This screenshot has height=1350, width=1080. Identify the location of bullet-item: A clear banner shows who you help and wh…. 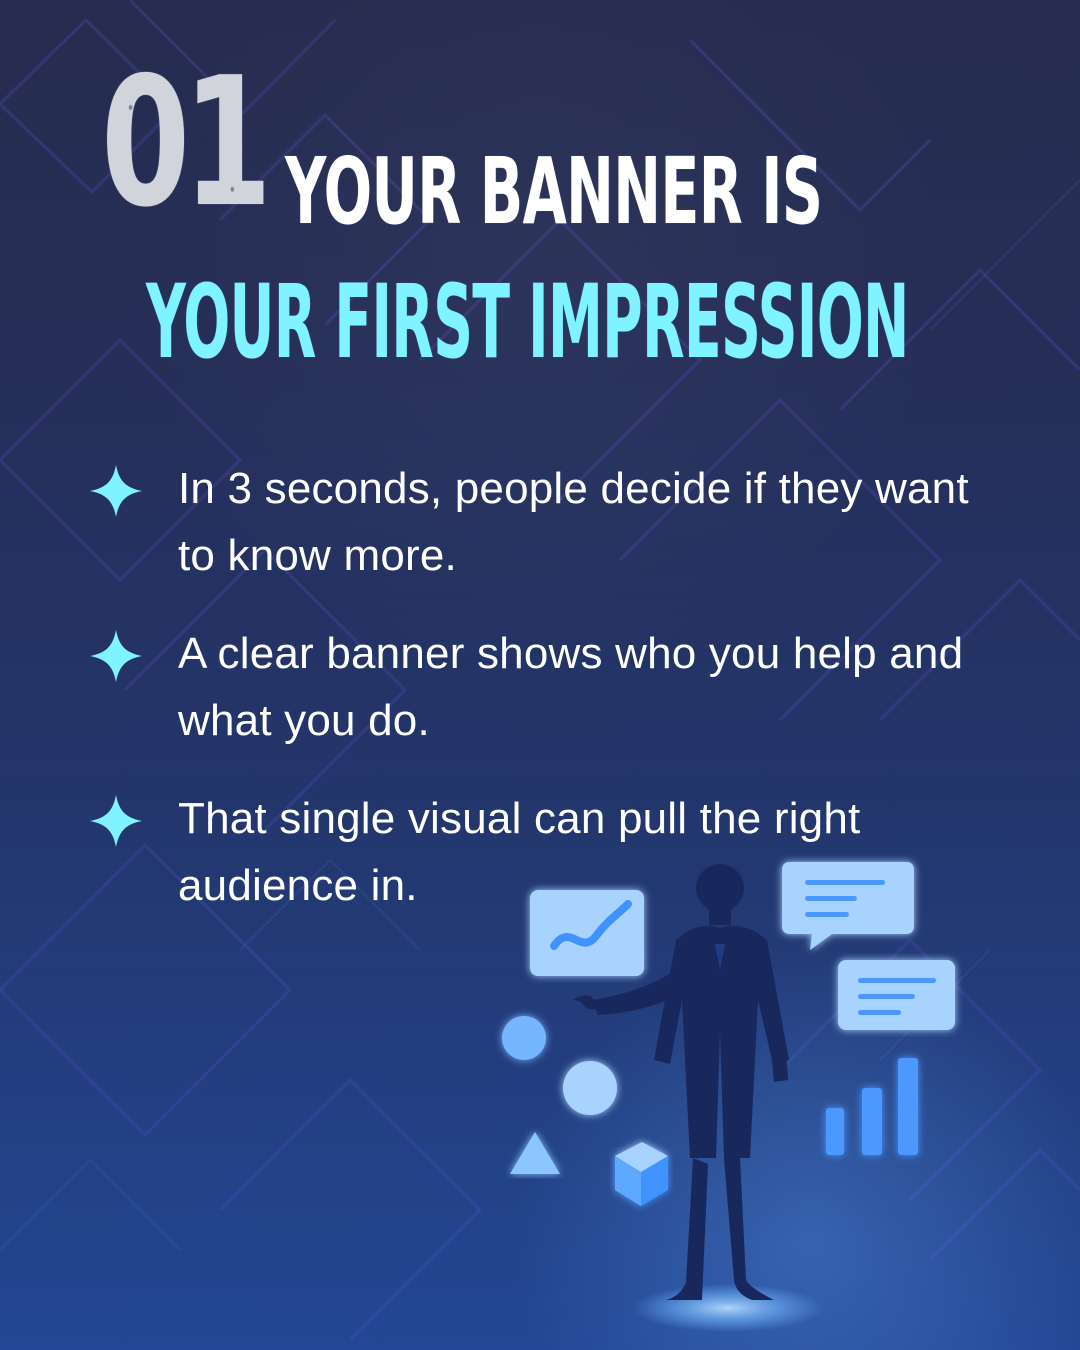
(553, 687).